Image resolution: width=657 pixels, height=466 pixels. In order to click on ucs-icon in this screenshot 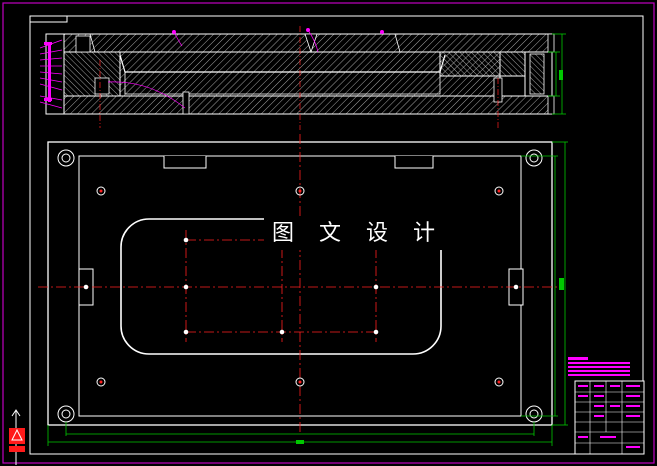, I will do `click(17, 437)`.